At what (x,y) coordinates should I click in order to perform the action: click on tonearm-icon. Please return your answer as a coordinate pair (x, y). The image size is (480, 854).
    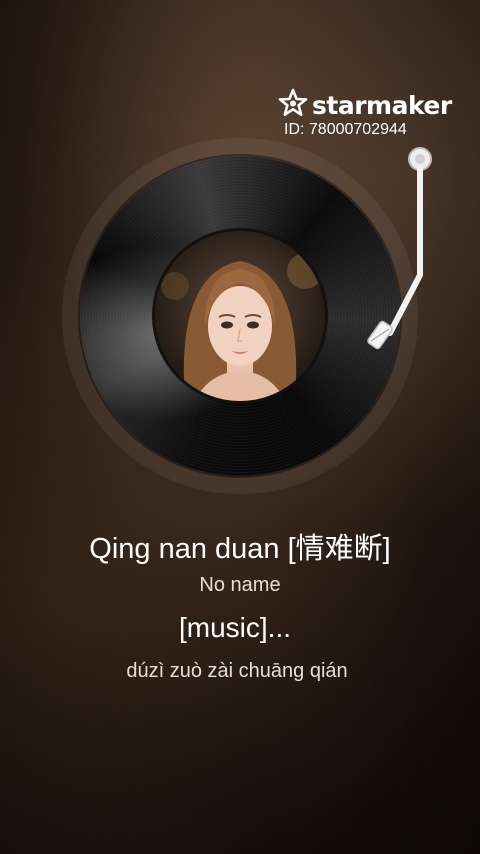
    Looking at the image, I should click on (390, 262).